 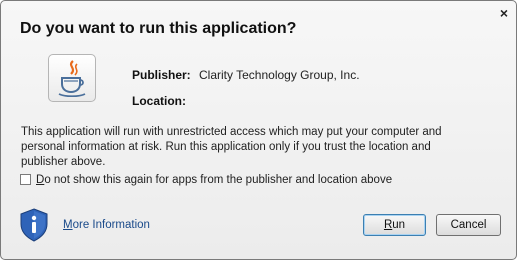 I want to click on dialog-title: Do you want to run this application?, so click(x=158, y=28).